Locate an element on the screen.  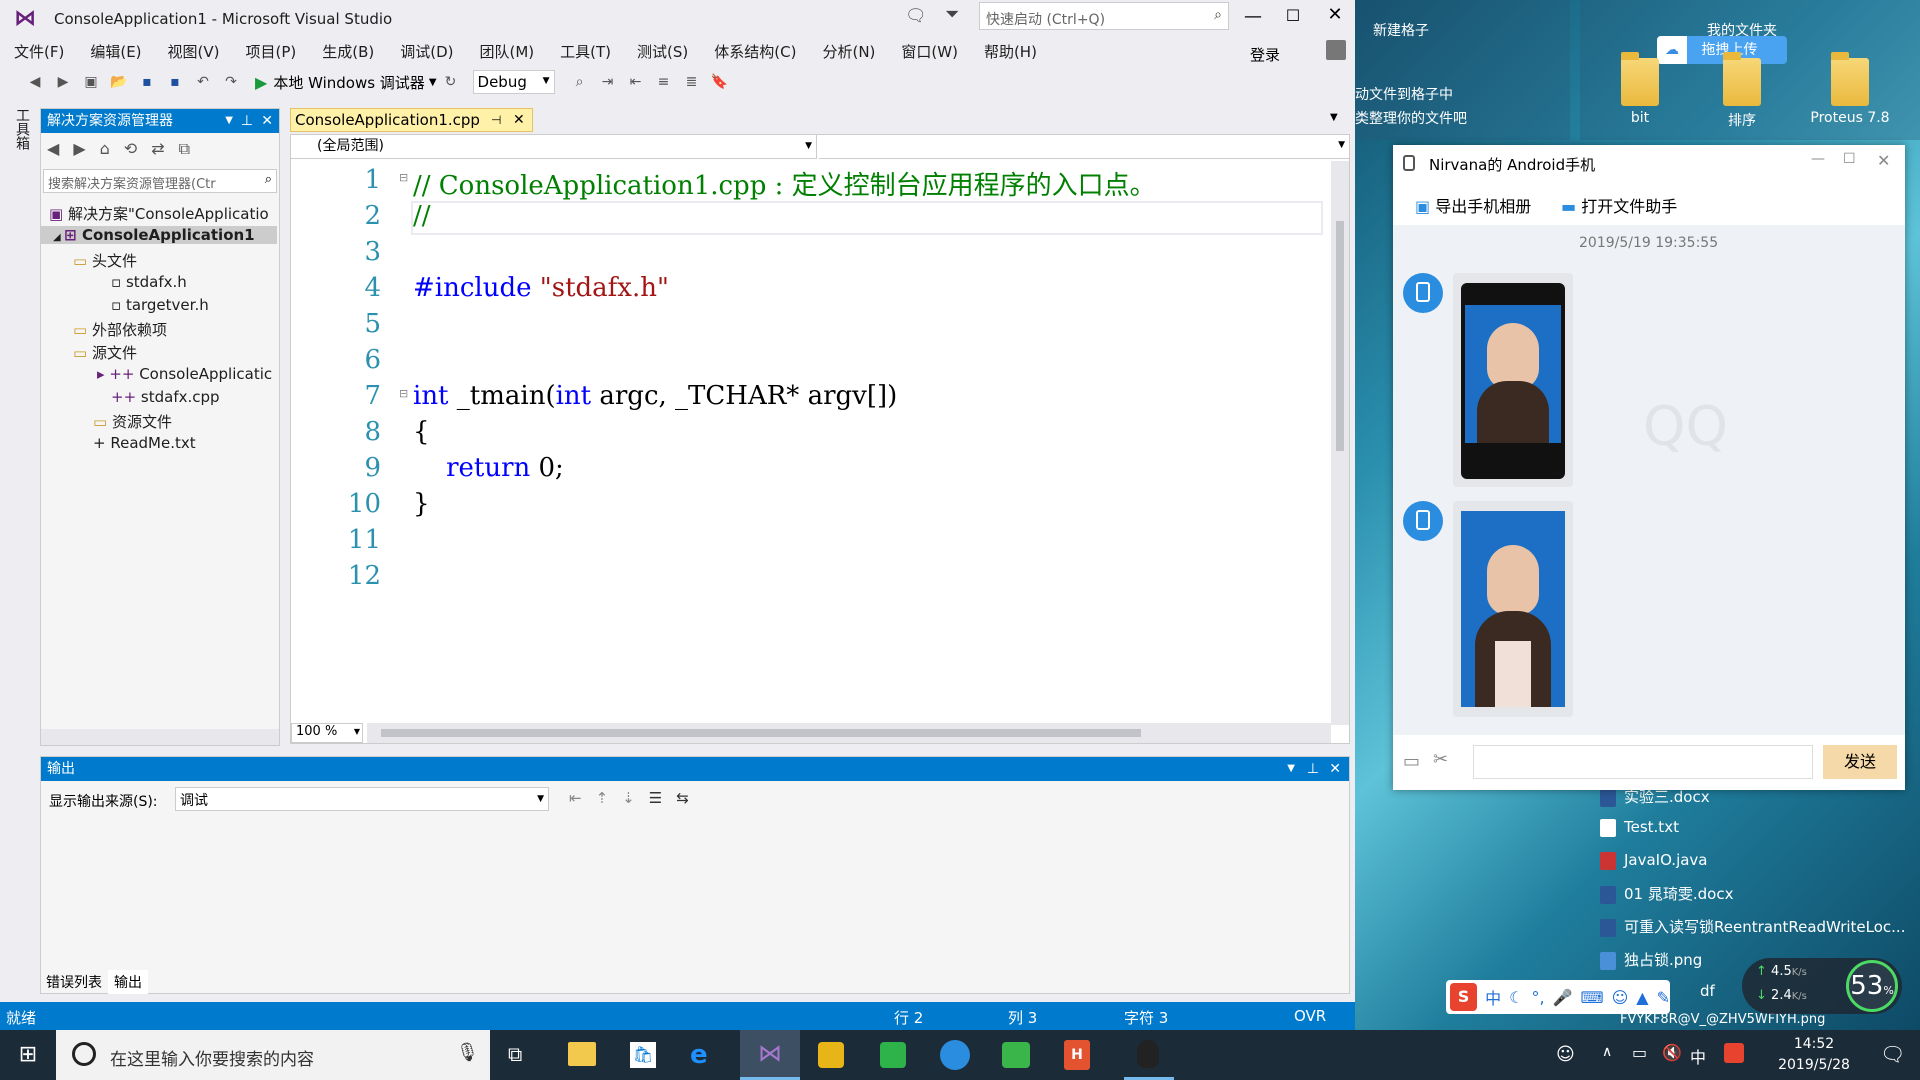
menu-project: 项目(P) is located at coordinates (270, 51).